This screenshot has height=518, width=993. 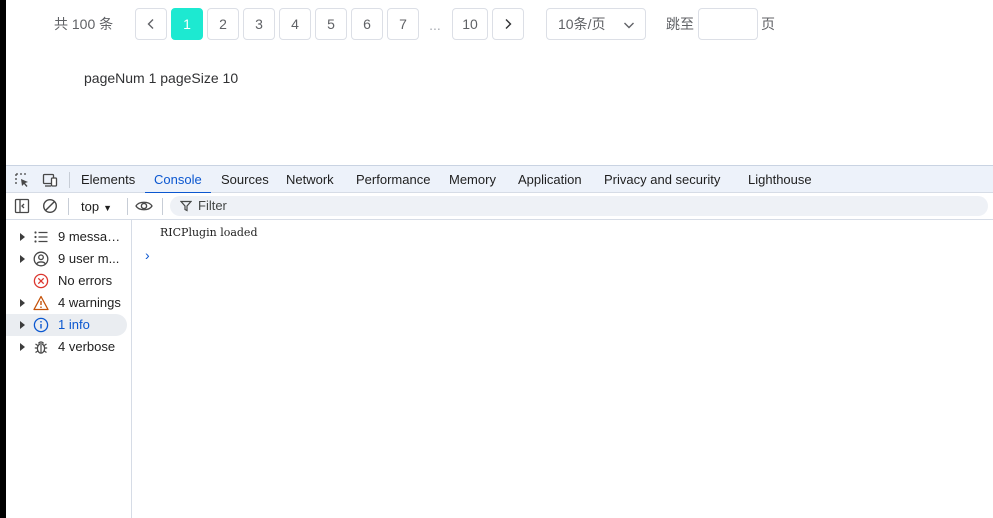 I want to click on chevron-left-icon, so click(x=150, y=24).